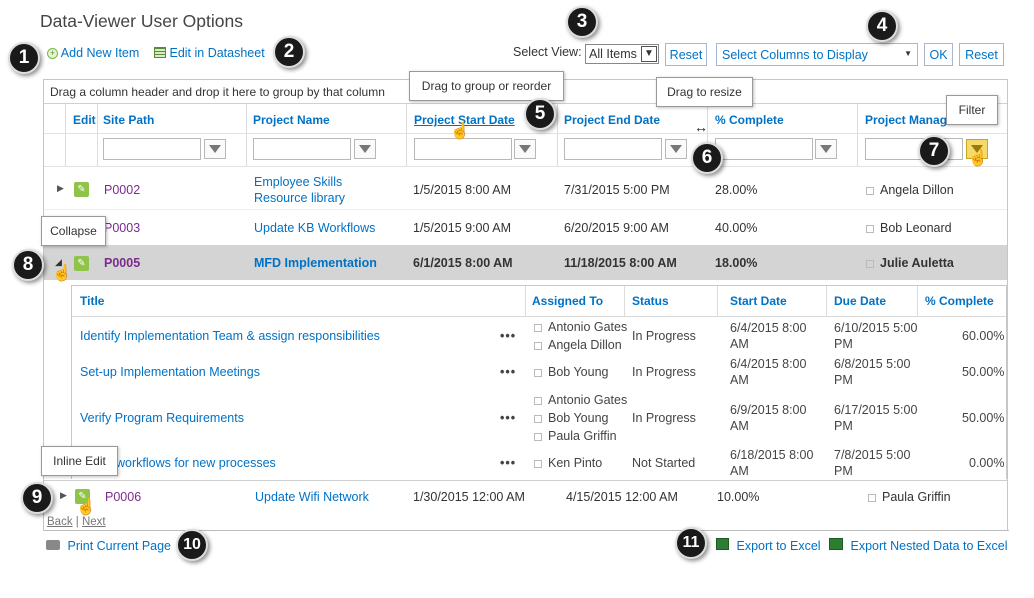 The width and height of the screenshot is (1034, 598). What do you see at coordinates (312, 497) in the screenshot?
I see `project-name-link: Update Wifi Network` at bounding box center [312, 497].